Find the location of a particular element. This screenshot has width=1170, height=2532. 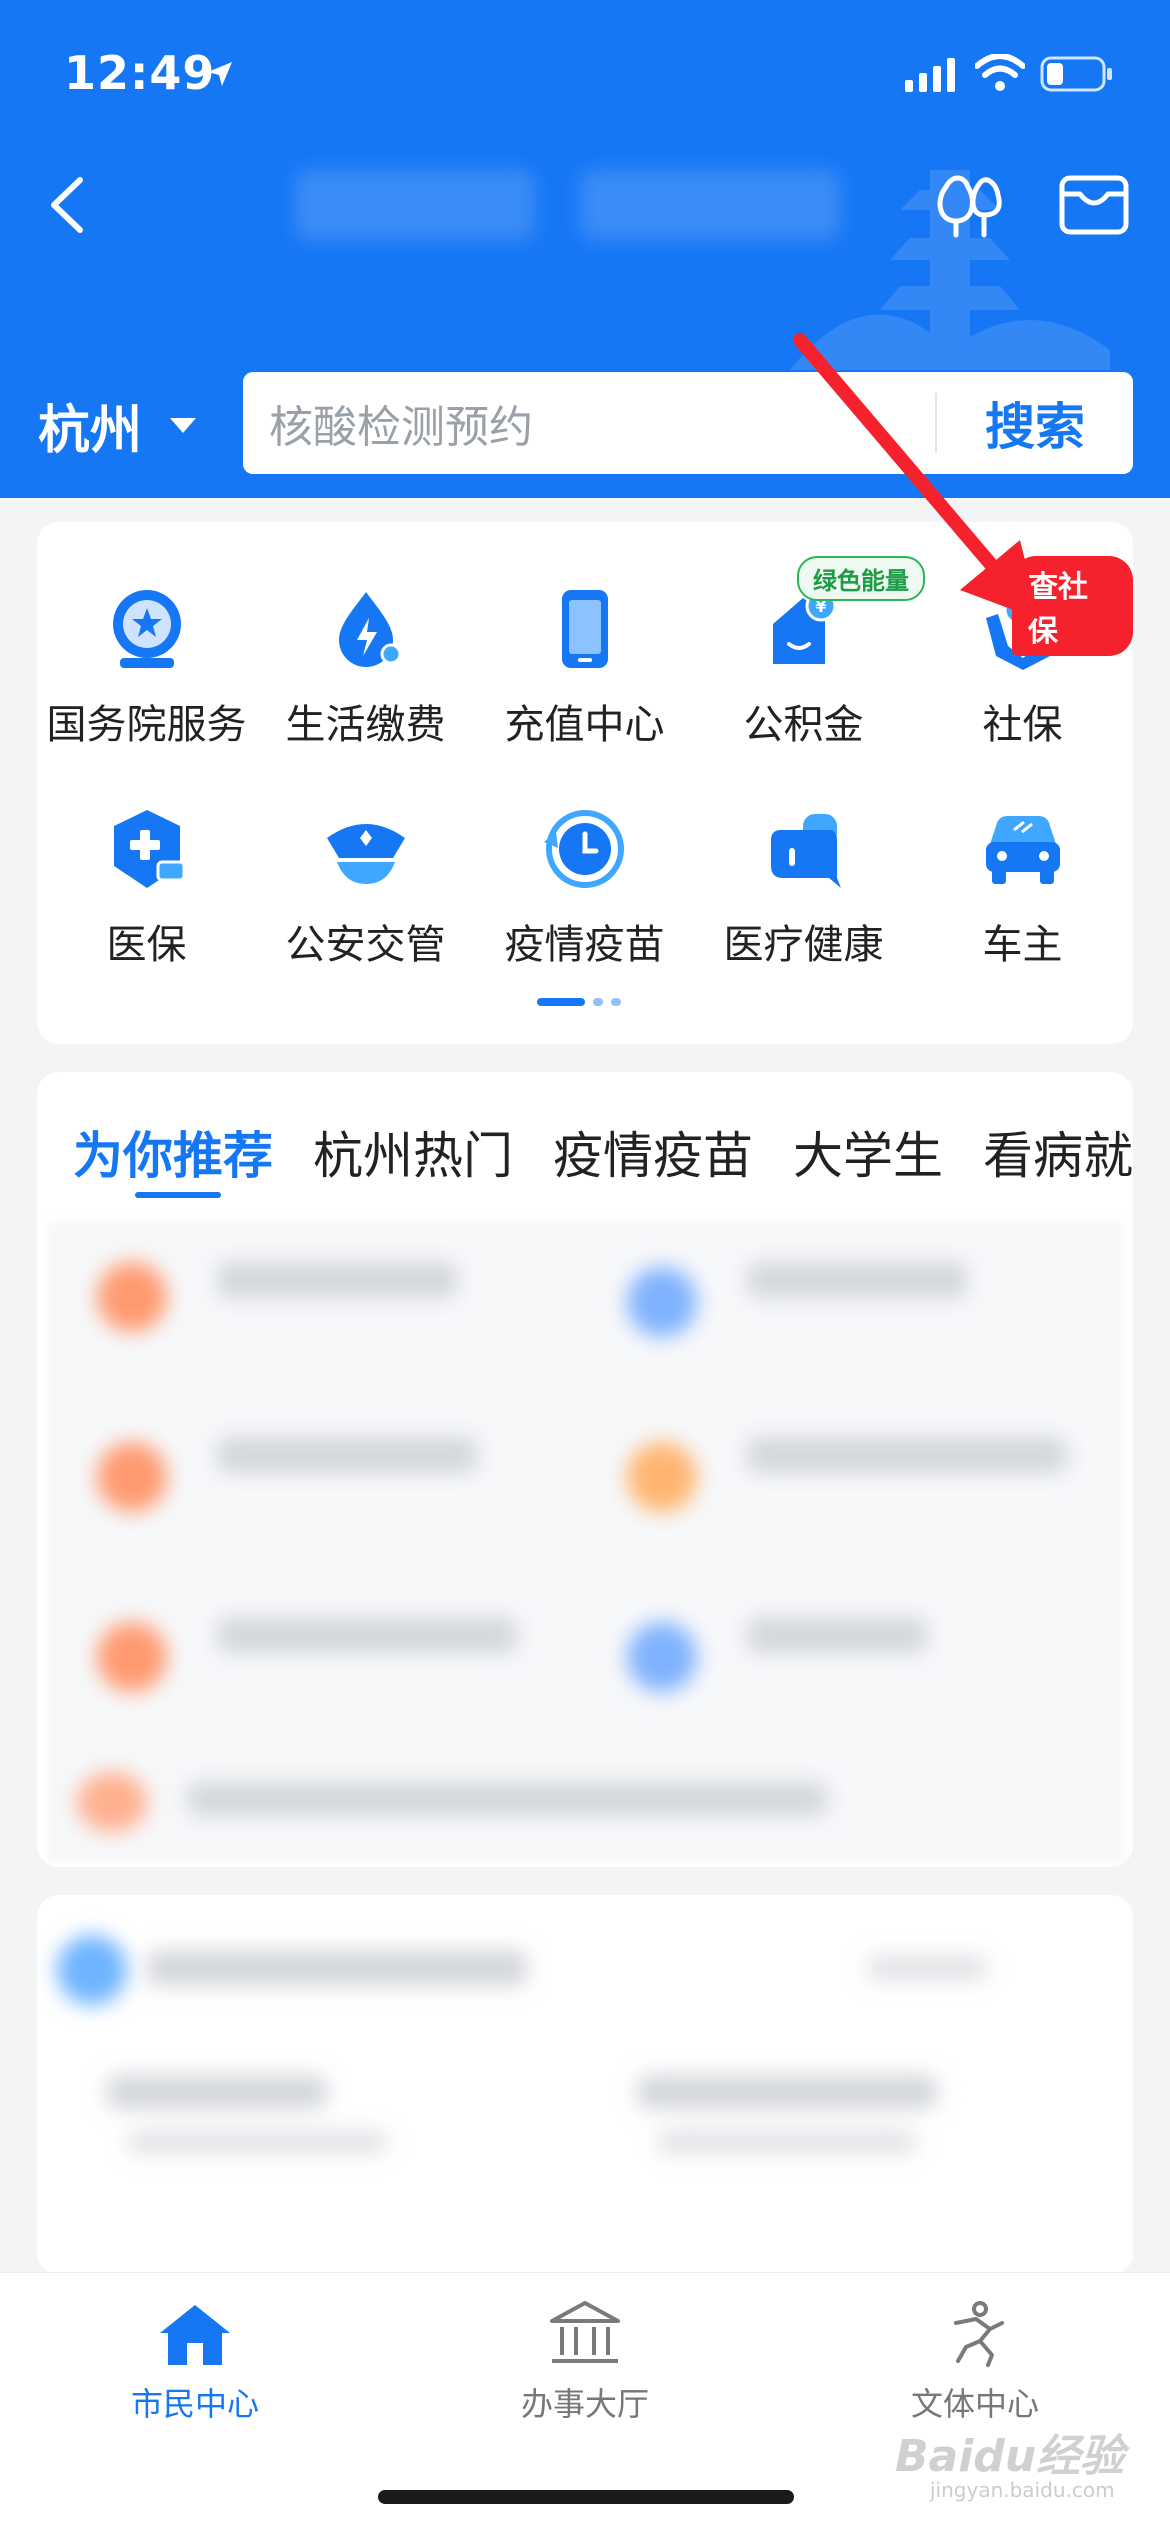

service-label: 充值中心 is located at coordinates (584, 725).